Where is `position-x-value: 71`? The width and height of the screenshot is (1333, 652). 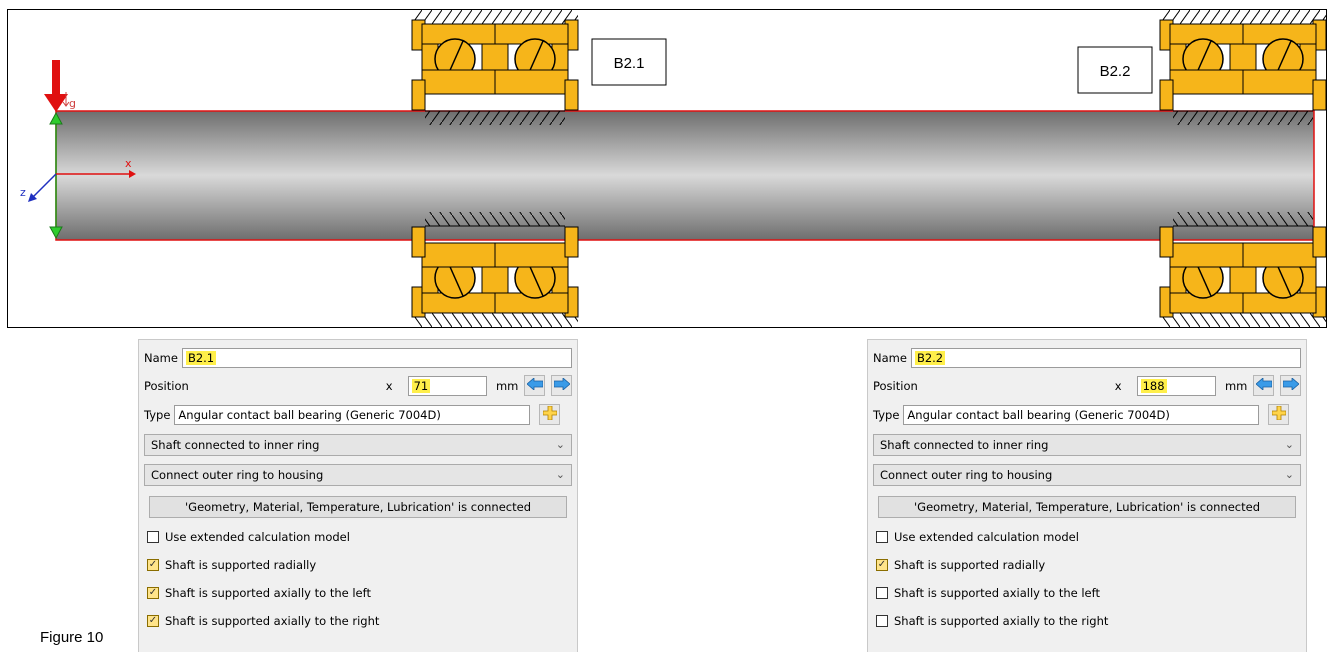 position-x-value: 71 is located at coordinates (421, 385).